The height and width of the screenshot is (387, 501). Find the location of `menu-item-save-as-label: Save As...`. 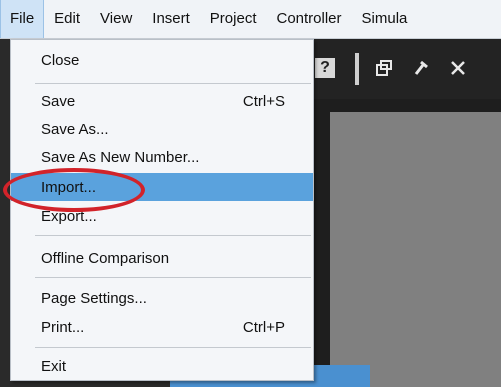

menu-item-save-as-label: Save As... is located at coordinates (75, 129).